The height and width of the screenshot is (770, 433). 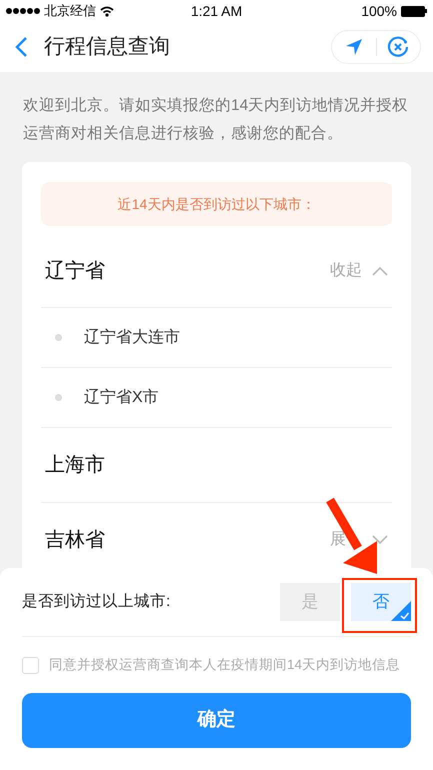 What do you see at coordinates (401, 611) in the screenshot?
I see `check-corner-icon` at bounding box center [401, 611].